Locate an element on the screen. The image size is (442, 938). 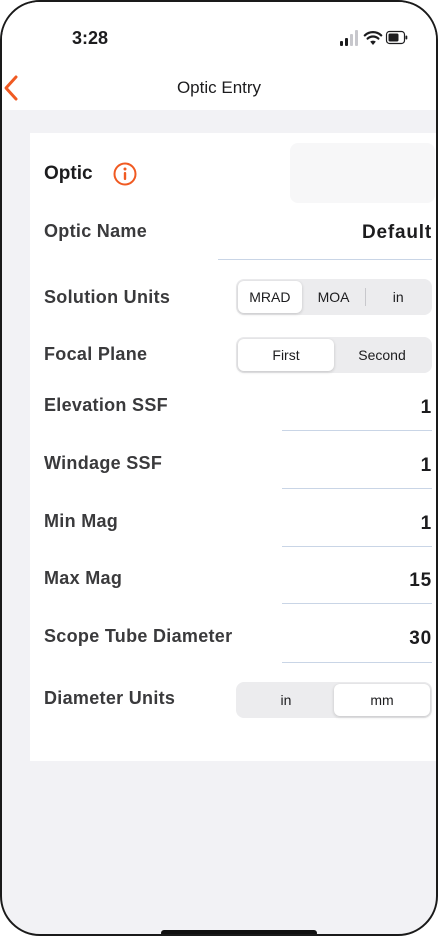
focal-plane-segmented-control: First Second is located at coordinates (334, 355).